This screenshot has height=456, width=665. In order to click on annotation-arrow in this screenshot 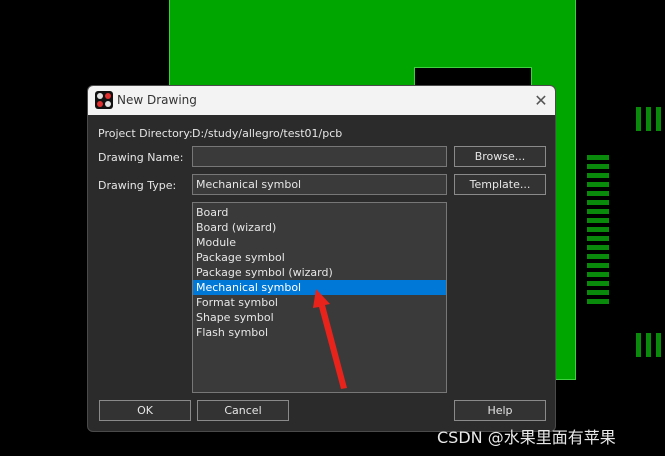, I will do `click(330, 339)`.